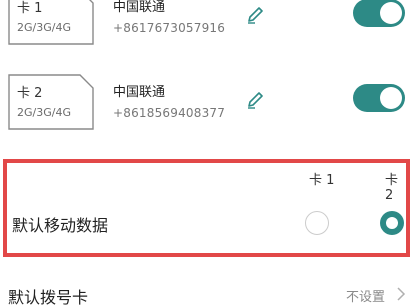 This screenshot has width=417, height=305. I want to click on phone-number: +8617673057916, so click(169, 28).